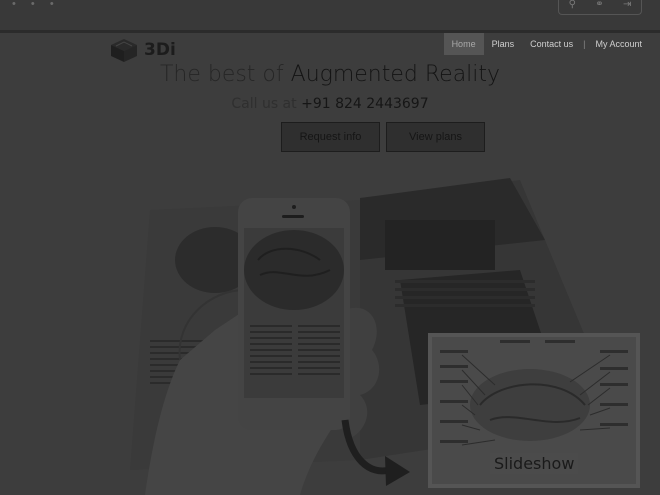 The height and width of the screenshot is (495, 660). What do you see at coordinates (395, 74) in the screenshot?
I see `headline-strong: Augmented Reality` at bounding box center [395, 74].